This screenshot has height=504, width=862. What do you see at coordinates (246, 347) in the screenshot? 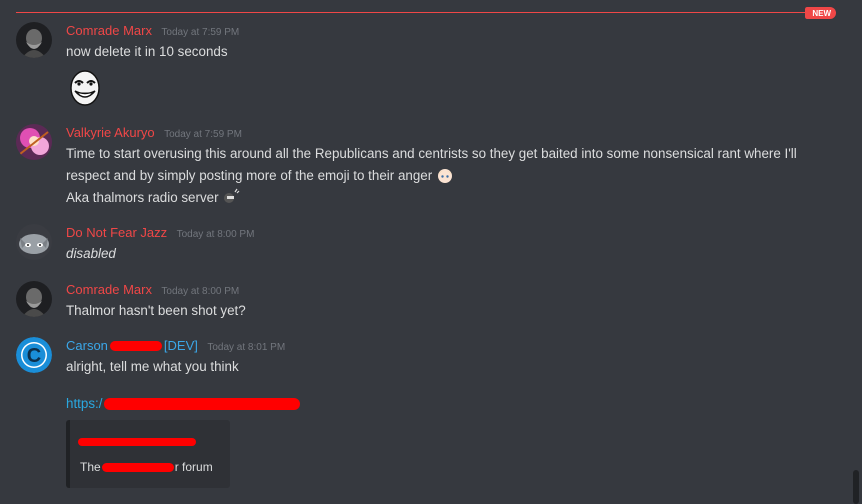
I see `timestamp: Today at 8:01 PM` at bounding box center [246, 347].